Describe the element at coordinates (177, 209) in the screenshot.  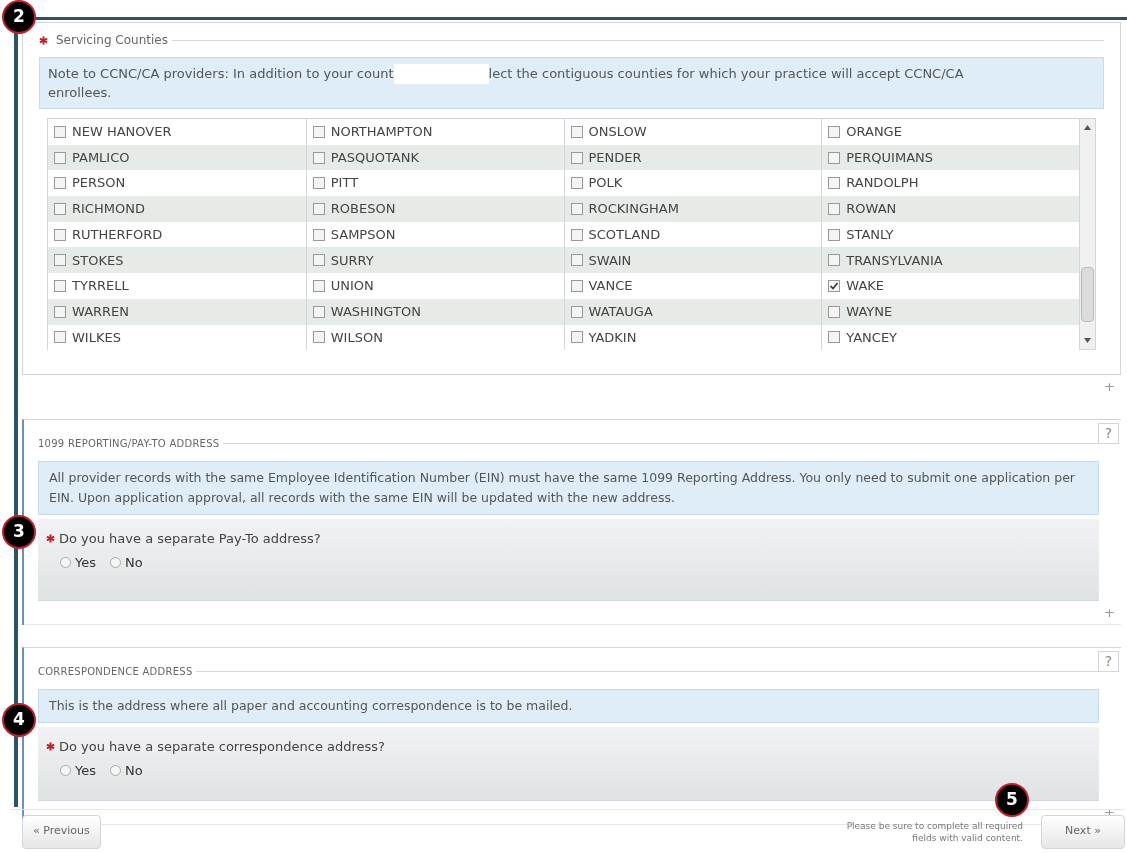
I see `county-checkbox: RICHMOND` at that location.